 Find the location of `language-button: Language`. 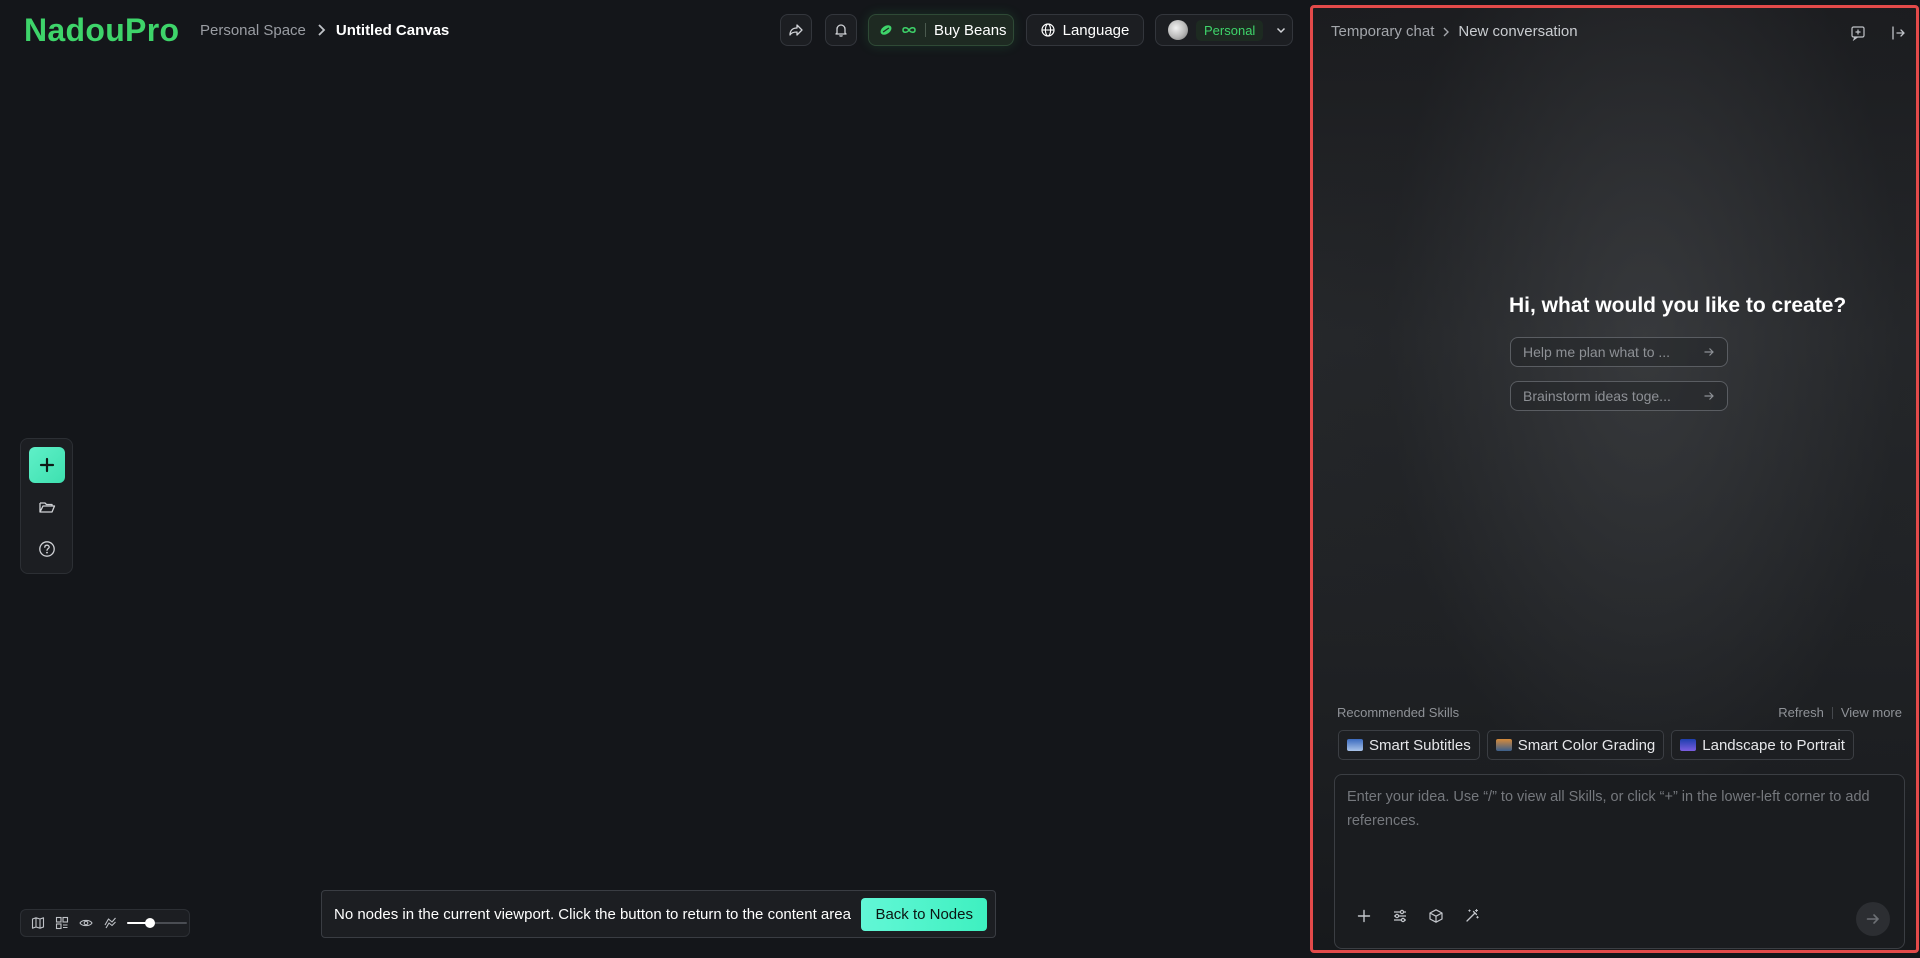

language-button: Language is located at coordinates (1085, 30).